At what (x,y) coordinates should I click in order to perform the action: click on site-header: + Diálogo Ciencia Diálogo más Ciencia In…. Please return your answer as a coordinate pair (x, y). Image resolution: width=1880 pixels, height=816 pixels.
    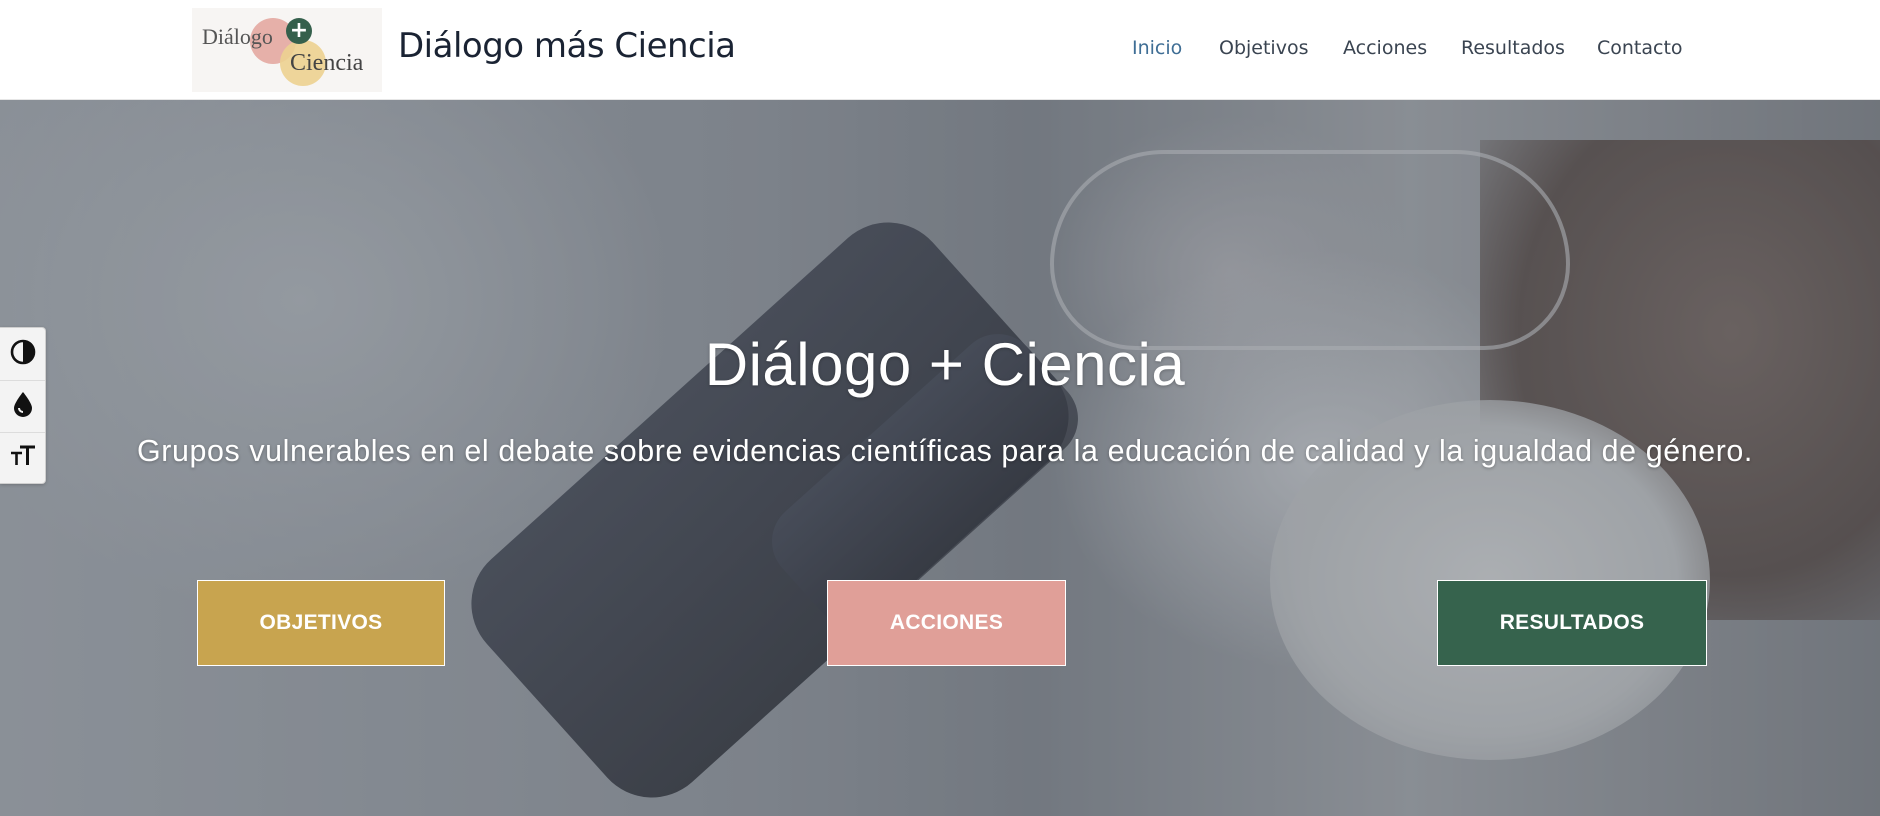
    Looking at the image, I should click on (940, 50).